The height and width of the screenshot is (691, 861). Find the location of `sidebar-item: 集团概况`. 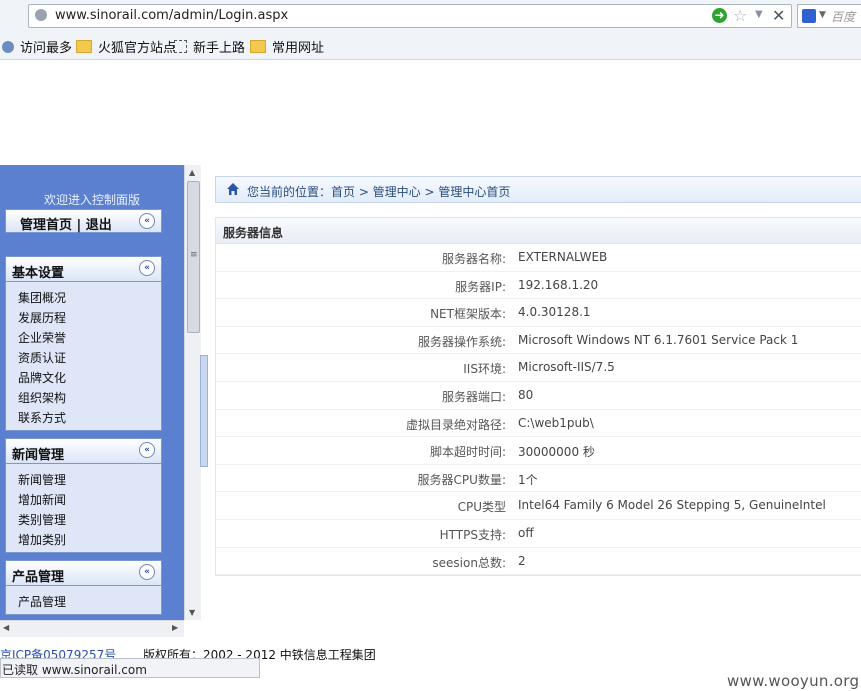

sidebar-item: 集团概况 is located at coordinates (83, 298).